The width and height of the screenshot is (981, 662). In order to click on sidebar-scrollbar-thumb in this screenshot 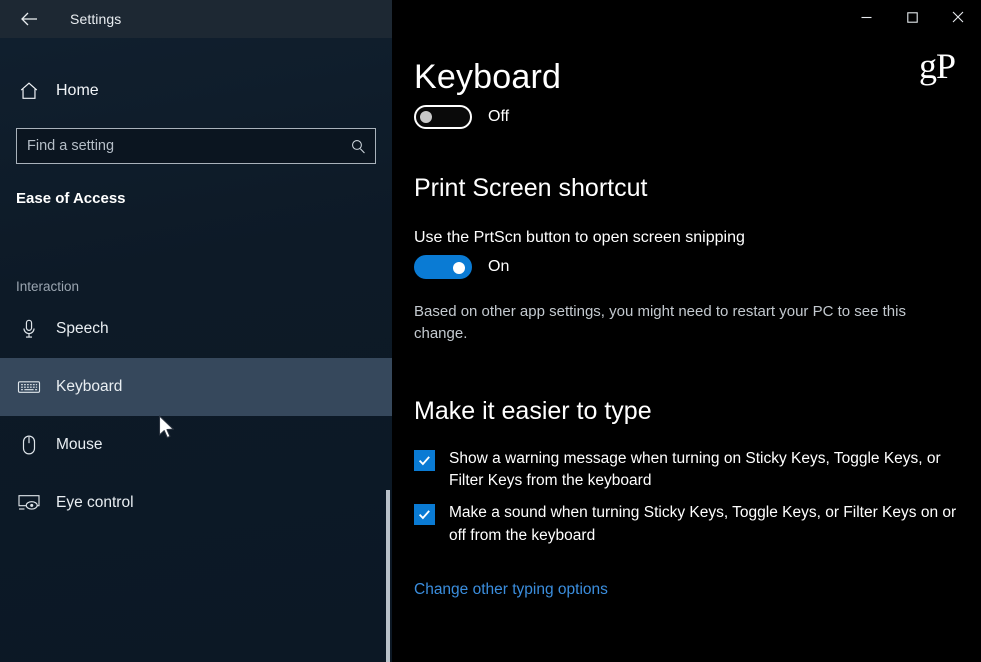, I will do `click(388, 576)`.